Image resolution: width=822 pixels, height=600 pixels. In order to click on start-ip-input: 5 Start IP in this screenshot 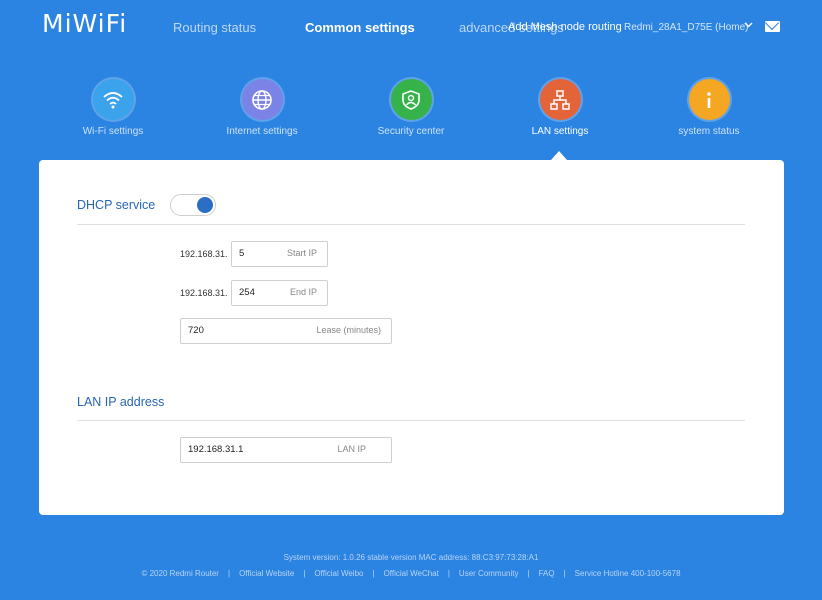, I will do `click(279, 254)`.